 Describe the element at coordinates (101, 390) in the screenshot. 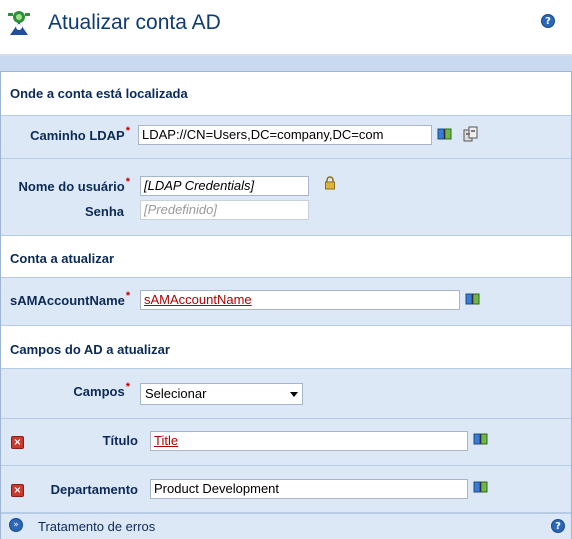

I see `fields-label: Campos*` at that location.